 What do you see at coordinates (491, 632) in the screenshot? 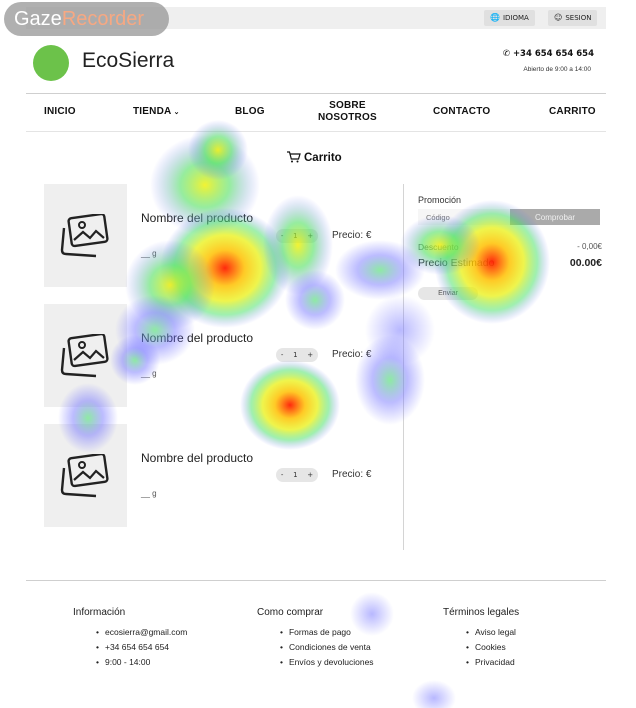
I see `footer-link-legal: Aviso legal` at bounding box center [491, 632].